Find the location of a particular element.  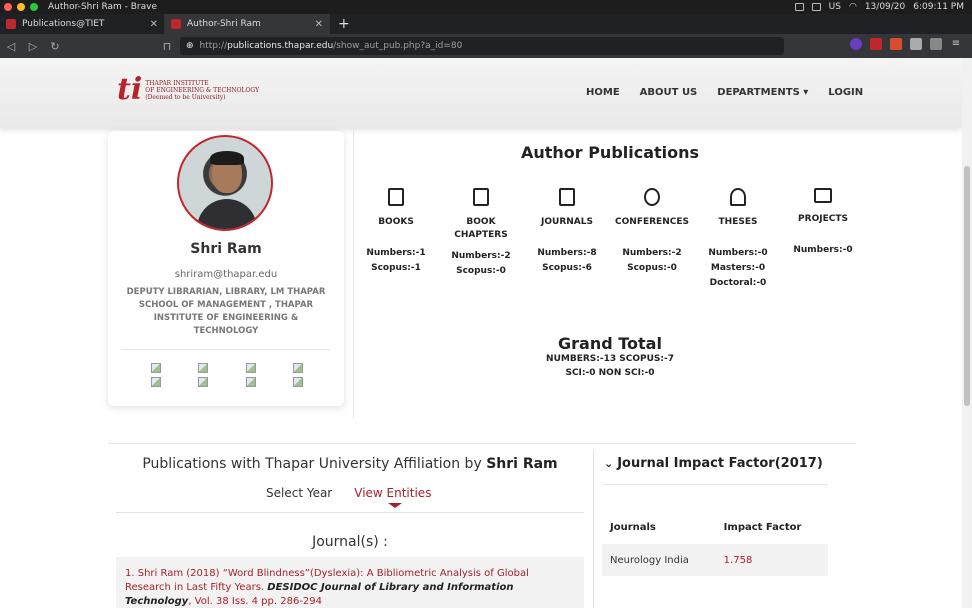

forward-icon: ▷ is located at coordinates (33, 46).